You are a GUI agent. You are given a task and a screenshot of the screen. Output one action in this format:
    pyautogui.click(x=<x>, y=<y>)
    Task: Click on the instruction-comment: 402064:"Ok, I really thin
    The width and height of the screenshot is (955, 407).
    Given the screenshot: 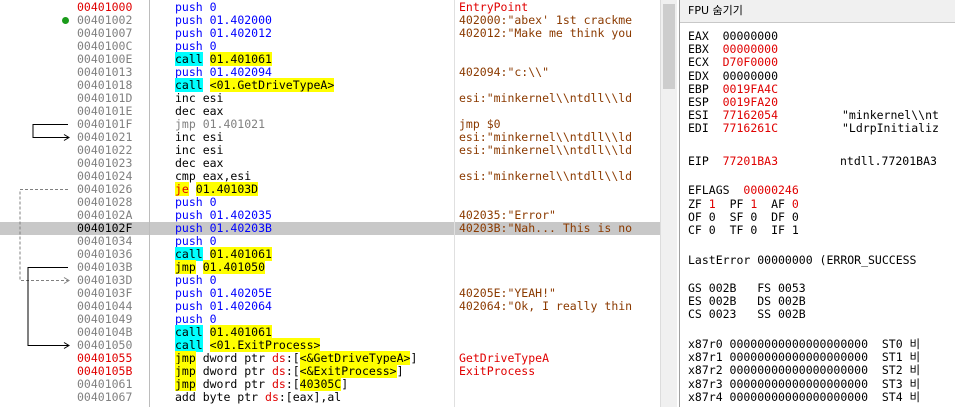 What is the action you would take?
    pyautogui.click(x=546, y=306)
    